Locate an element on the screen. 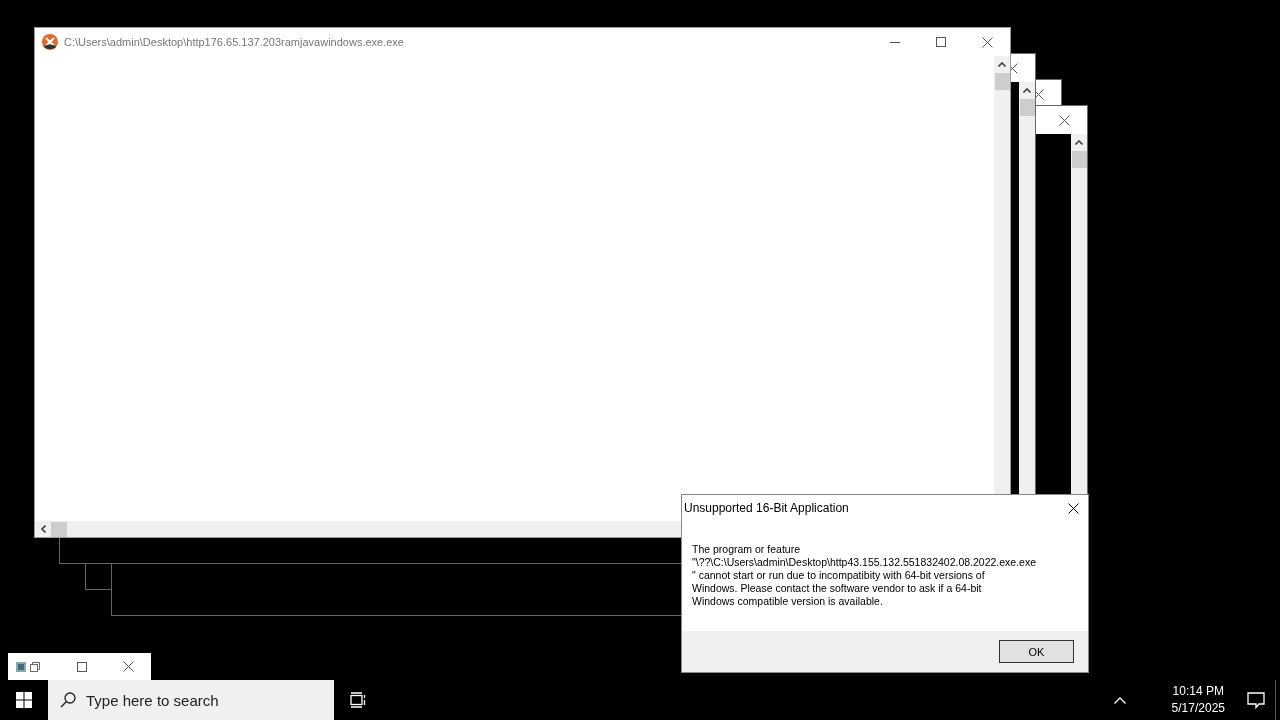  dialog-title: Unsupported 16-Bit Application is located at coordinates (767, 508).